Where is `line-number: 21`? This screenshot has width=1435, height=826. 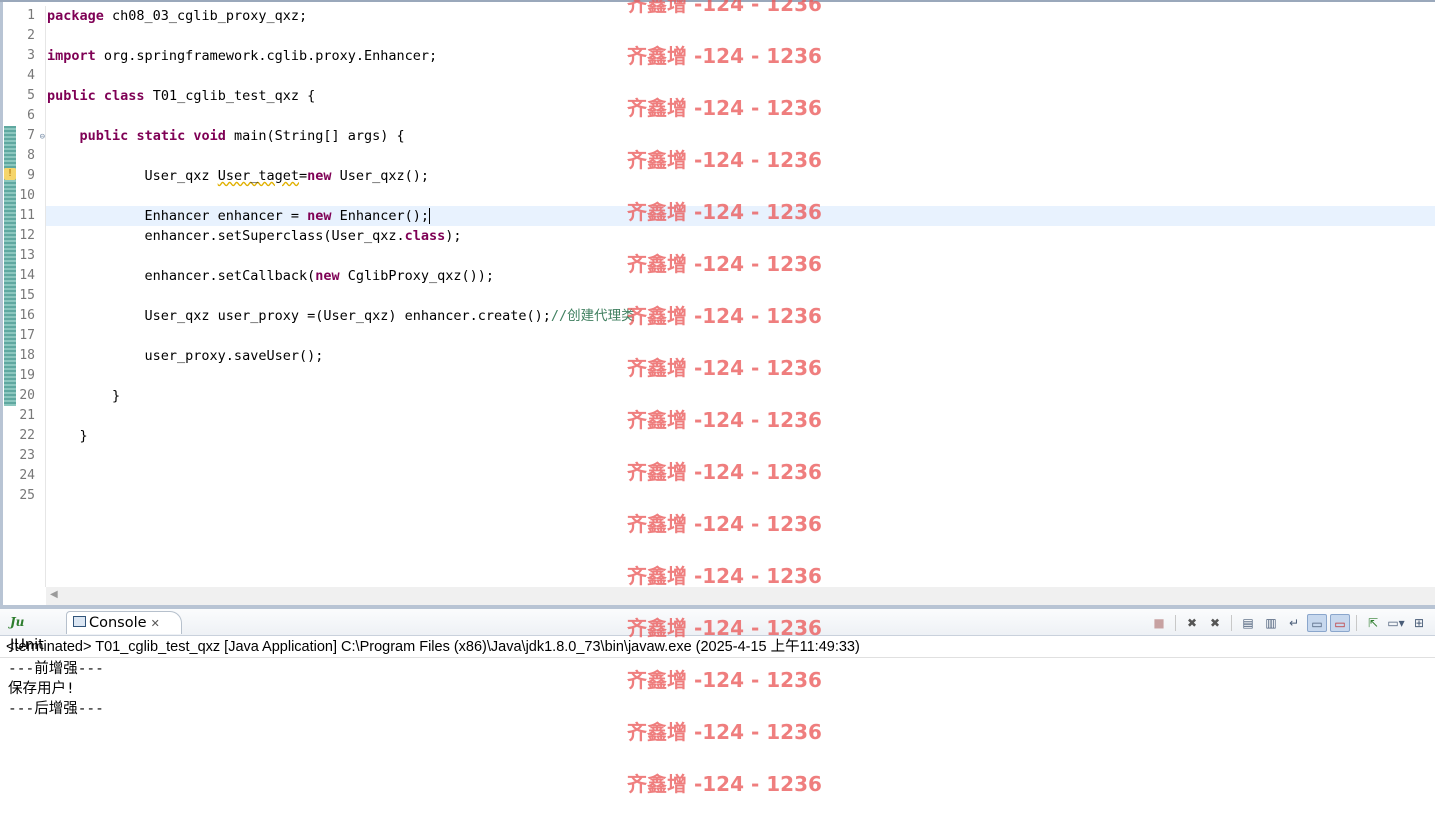
line-number: 21 is located at coordinates (27, 415).